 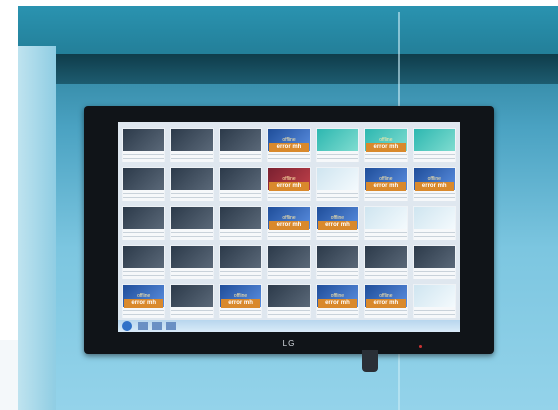 I want to click on left-border-bottom, so click(x=9, y=375).